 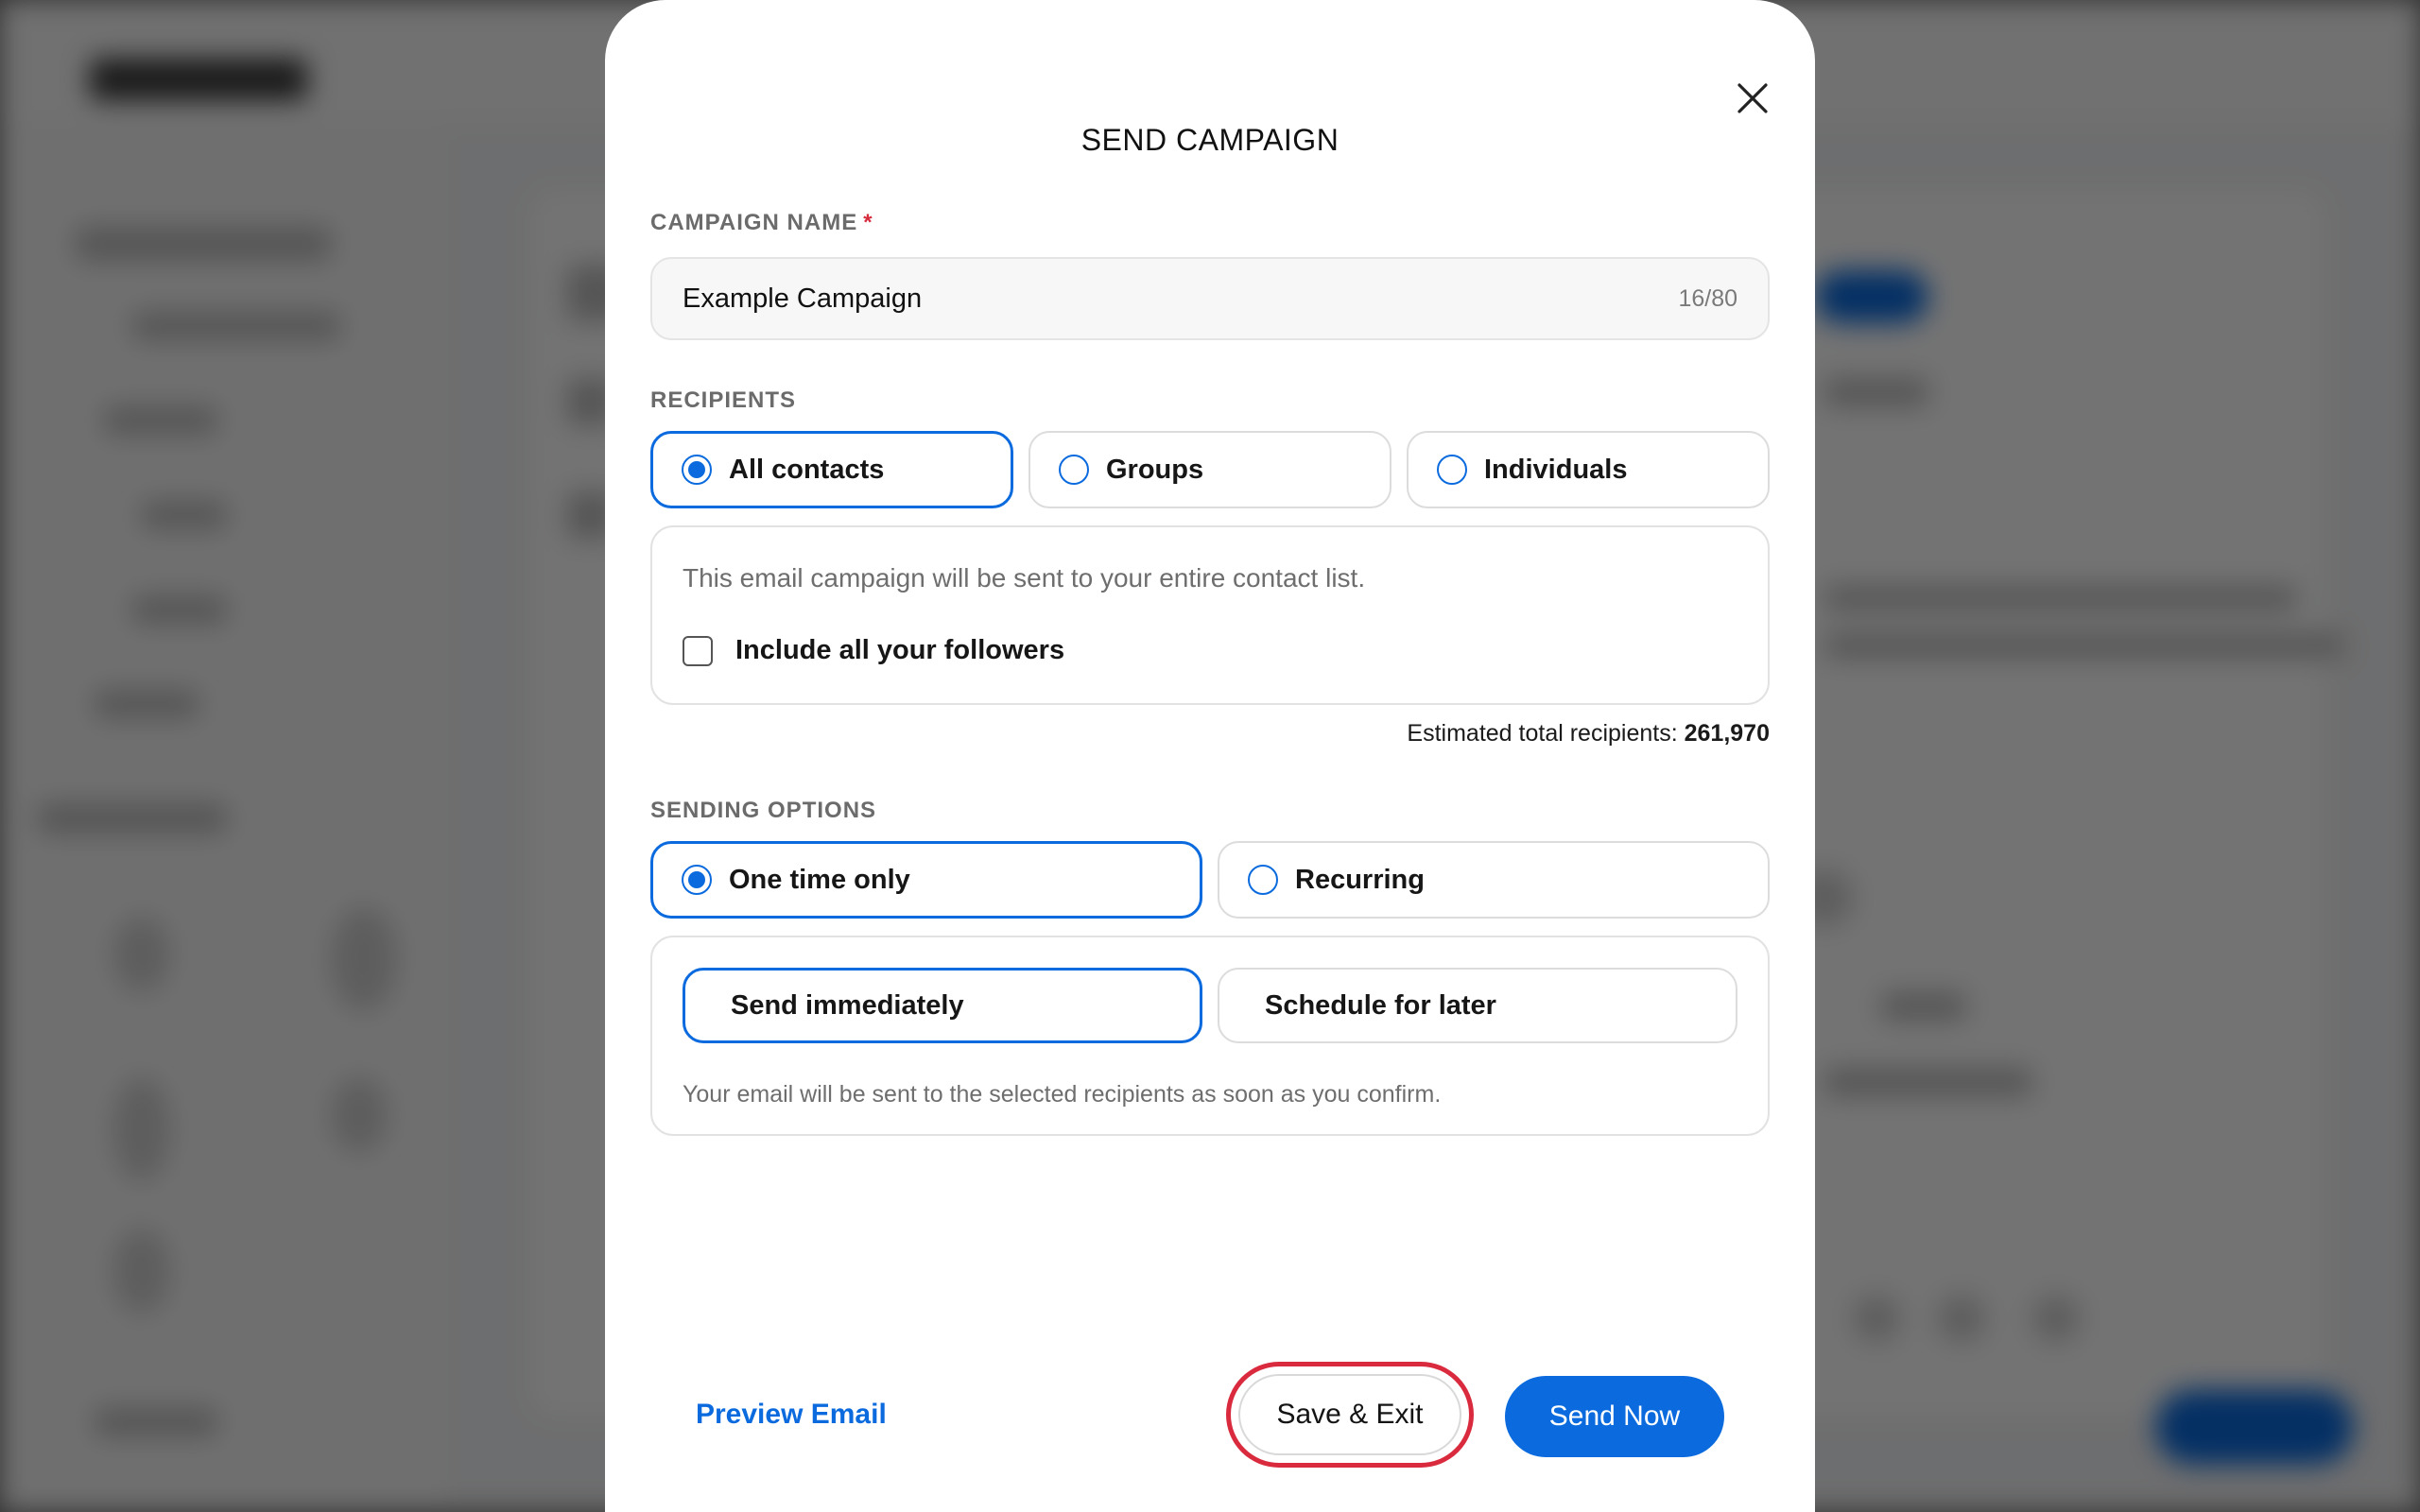 What do you see at coordinates (1360, 879) in the screenshot?
I see `option-label: Recurring` at bounding box center [1360, 879].